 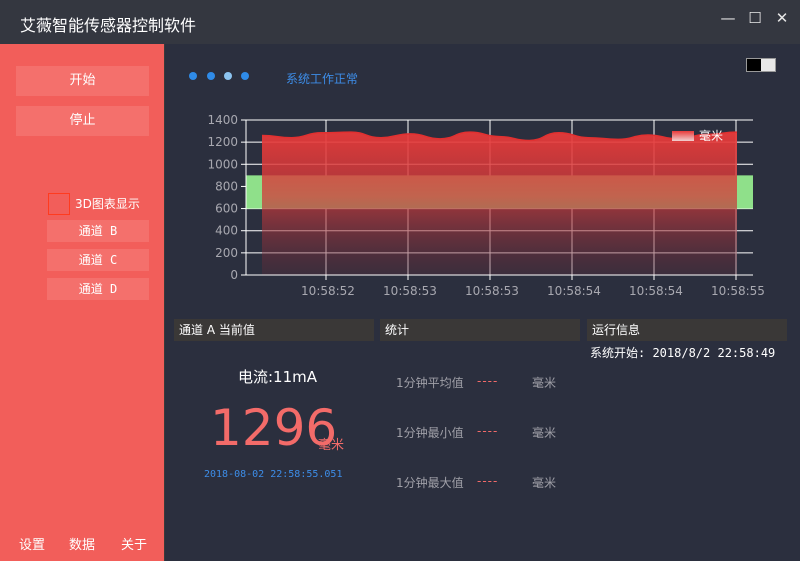 What do you see at coordinates (222, 120) in the screenshot?
I see `y-tick-label: 1400` at bounding box center [222, 120].